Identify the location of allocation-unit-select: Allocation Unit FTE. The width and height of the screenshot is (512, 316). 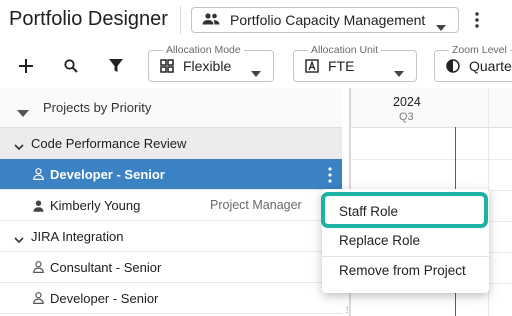
(355, 62).